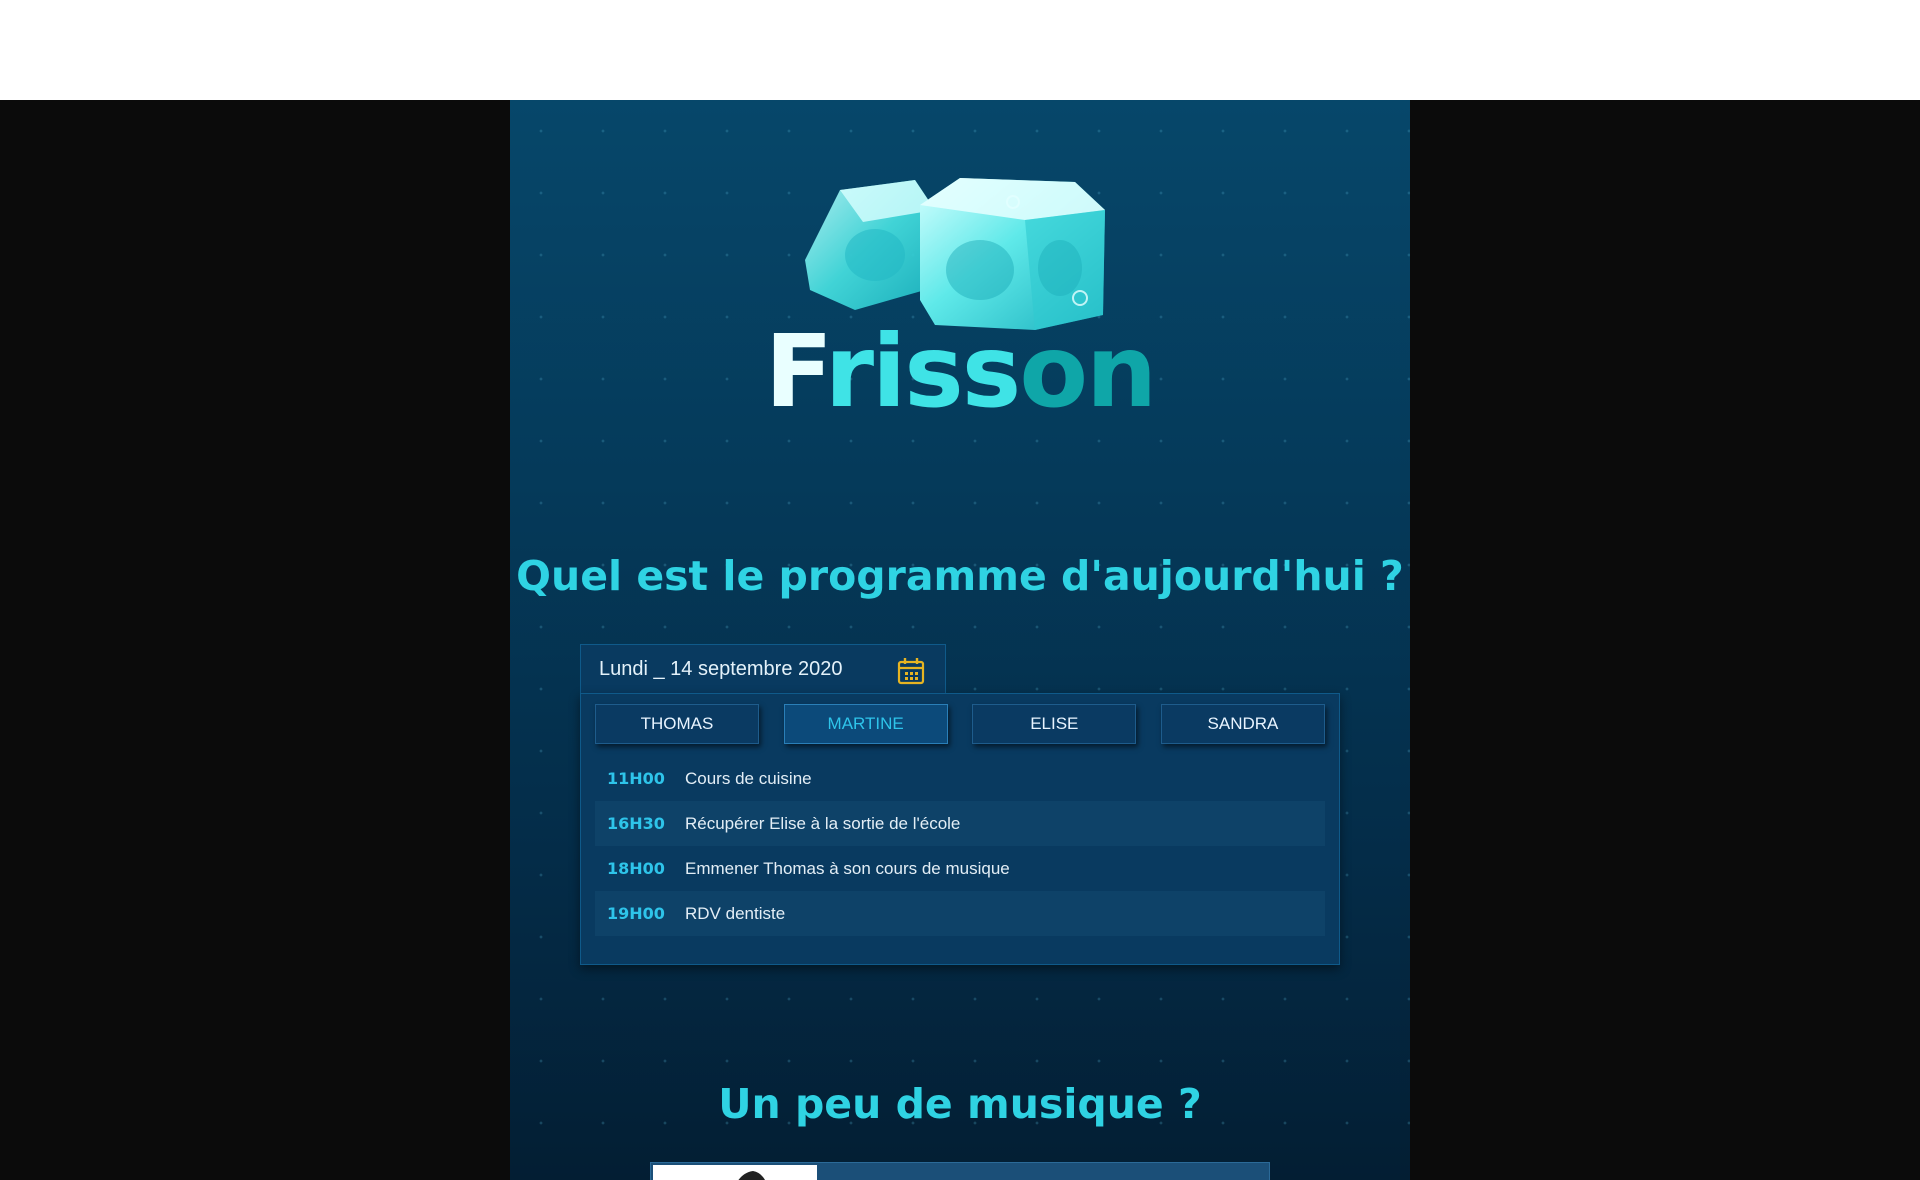 The height and width of the screenshot is (1180, 1920). I want to click on schedule-row: 19H00 RDV dentiste, so click(960, 913).